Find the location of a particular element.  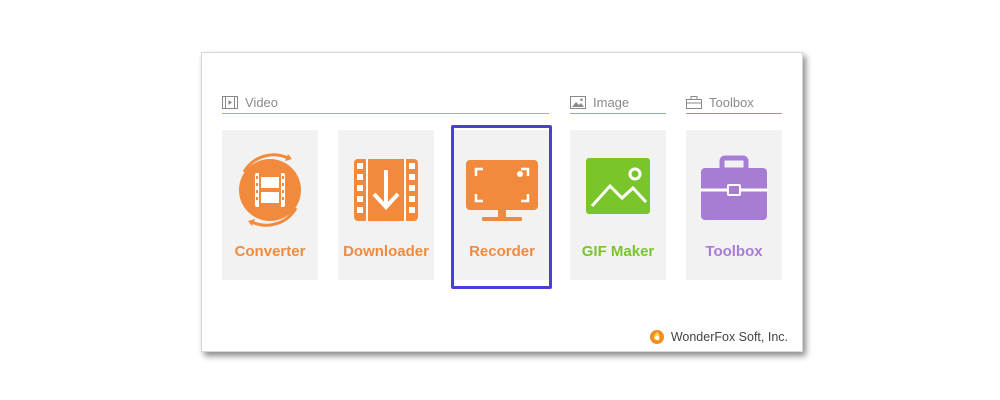

section-divider-video is located at coordinates (385, 113).